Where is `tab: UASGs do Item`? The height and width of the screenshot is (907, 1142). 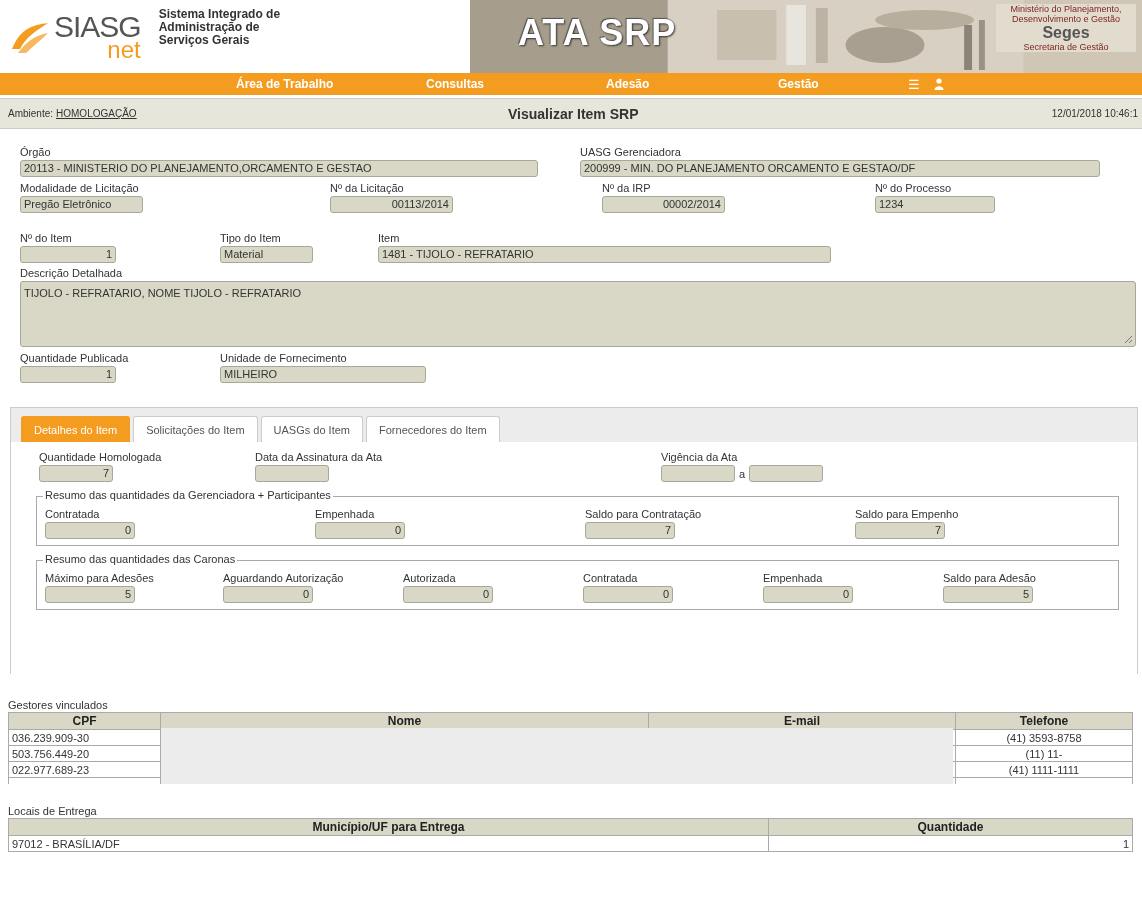
tab: UASGs do Item is located at coordinates (311, 429).